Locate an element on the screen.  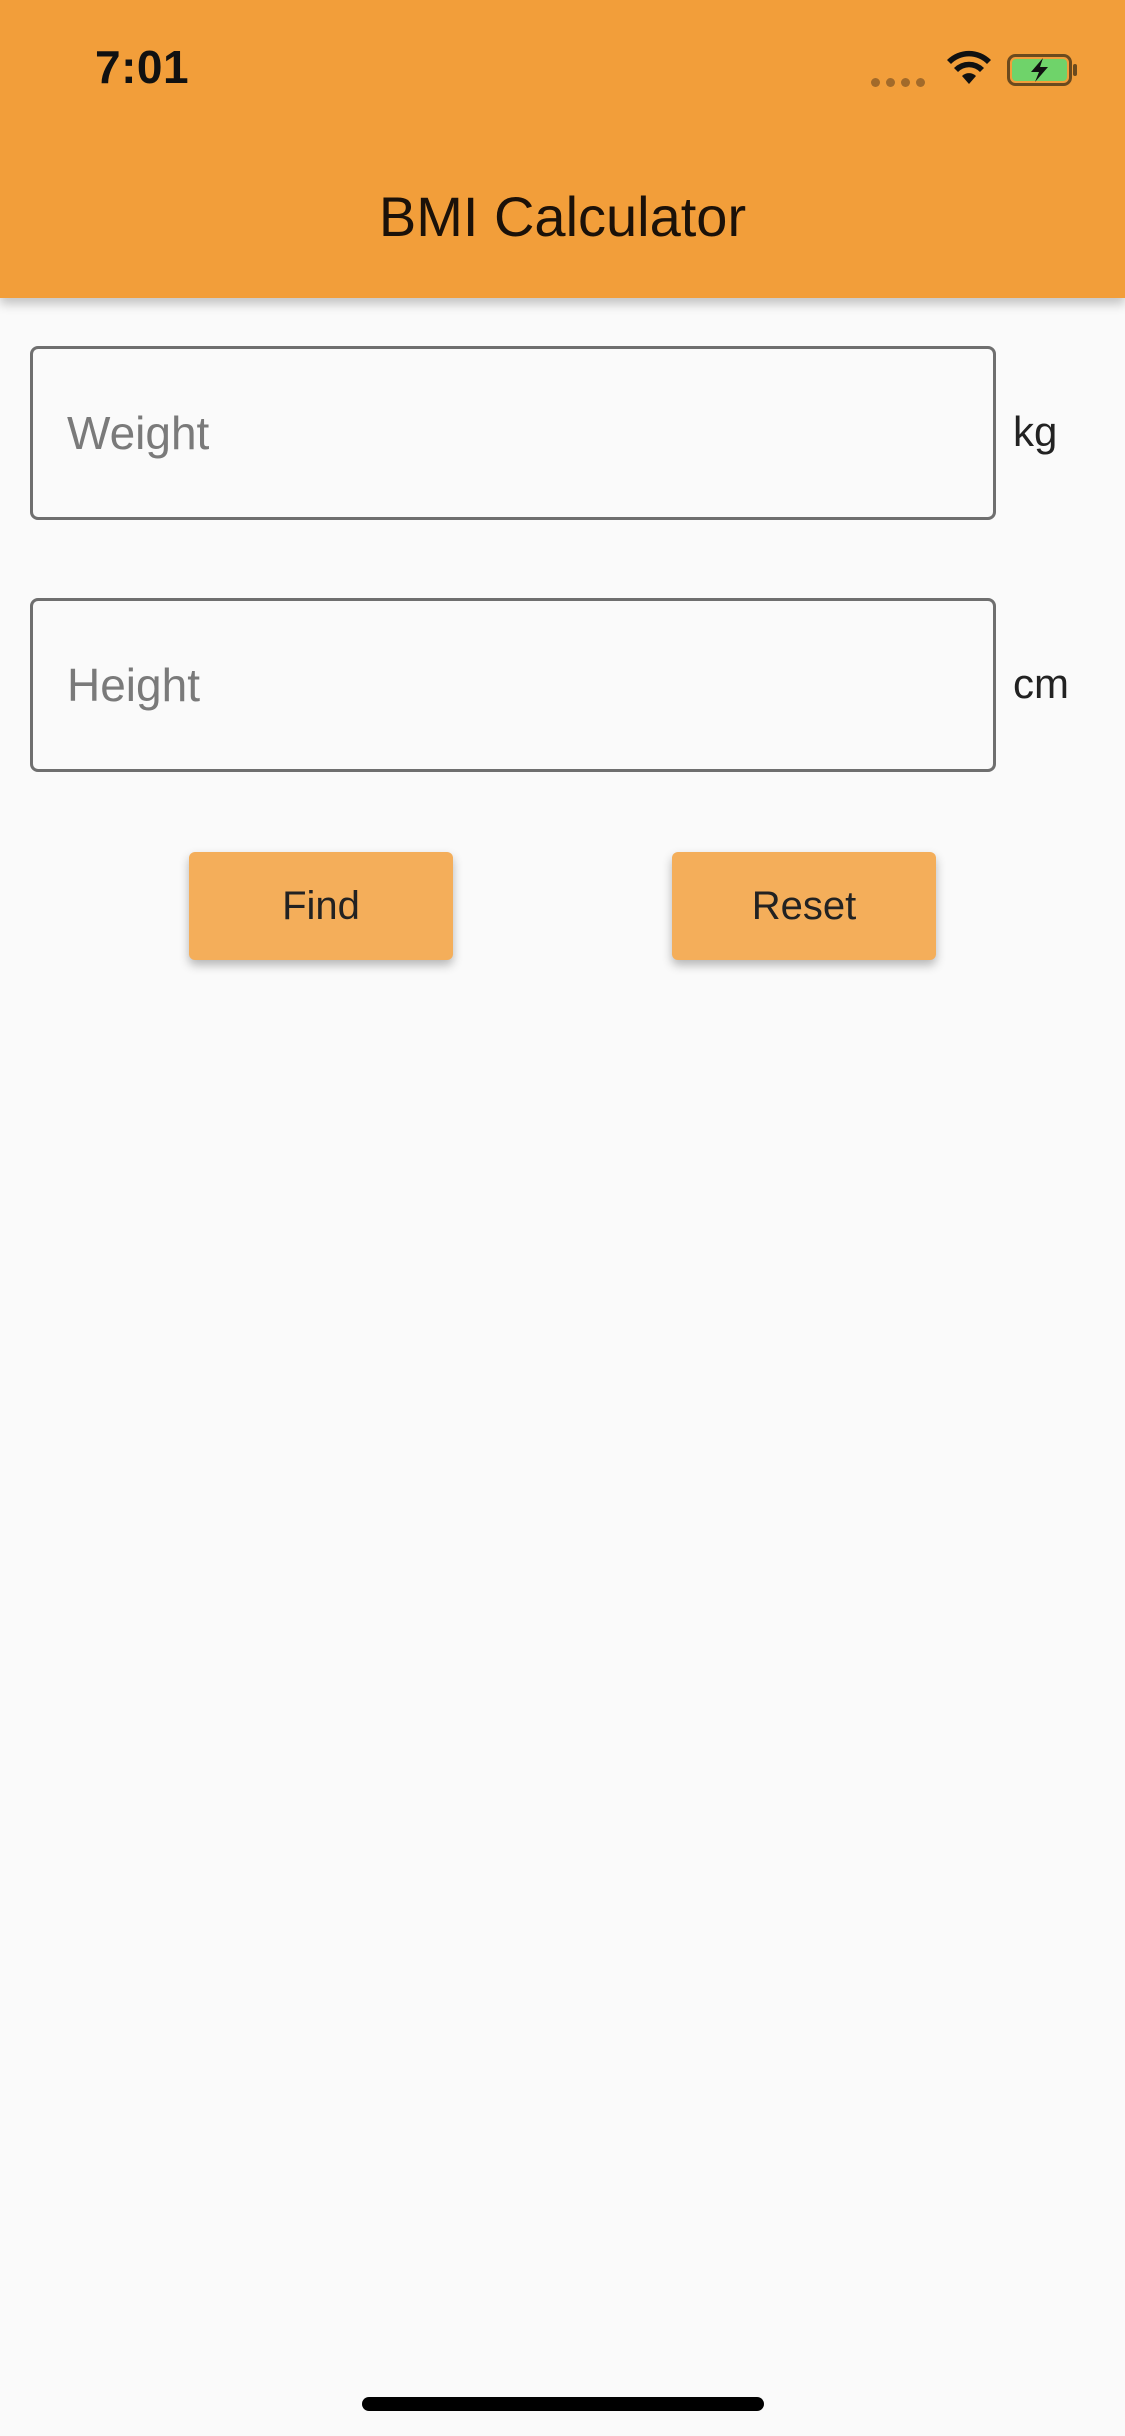
height-field is located at coordinates (513, 685).